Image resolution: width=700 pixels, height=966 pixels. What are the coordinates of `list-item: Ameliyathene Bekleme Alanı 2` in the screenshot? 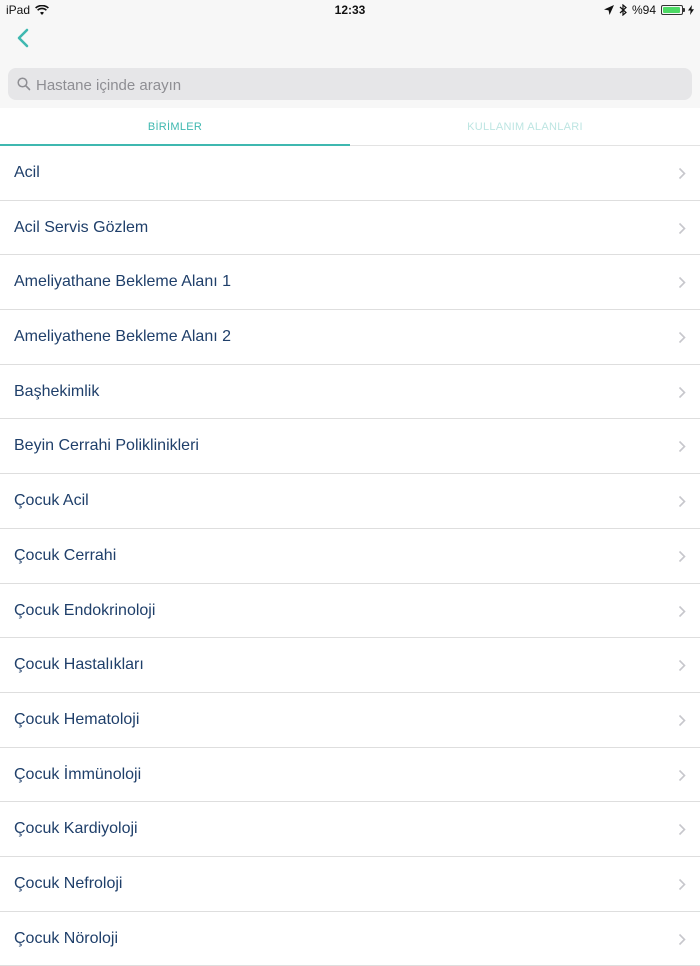 It's located at (350, 337).